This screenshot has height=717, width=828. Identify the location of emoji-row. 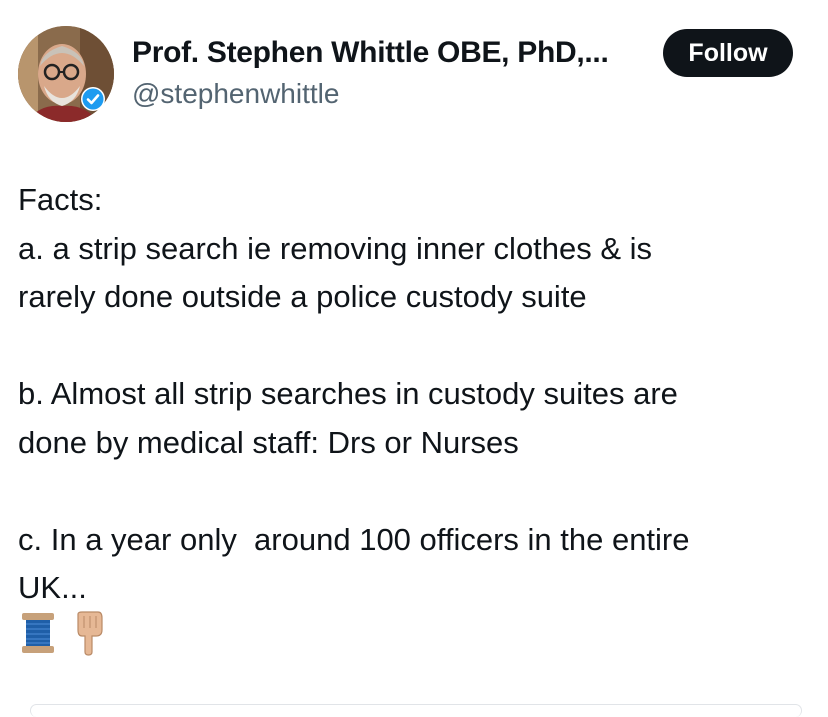
(63, 633).